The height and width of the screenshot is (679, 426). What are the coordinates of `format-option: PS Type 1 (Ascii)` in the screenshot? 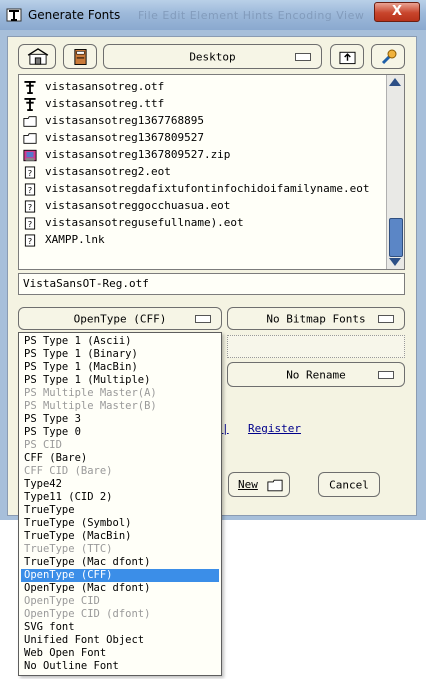 It's located at (121, 341).